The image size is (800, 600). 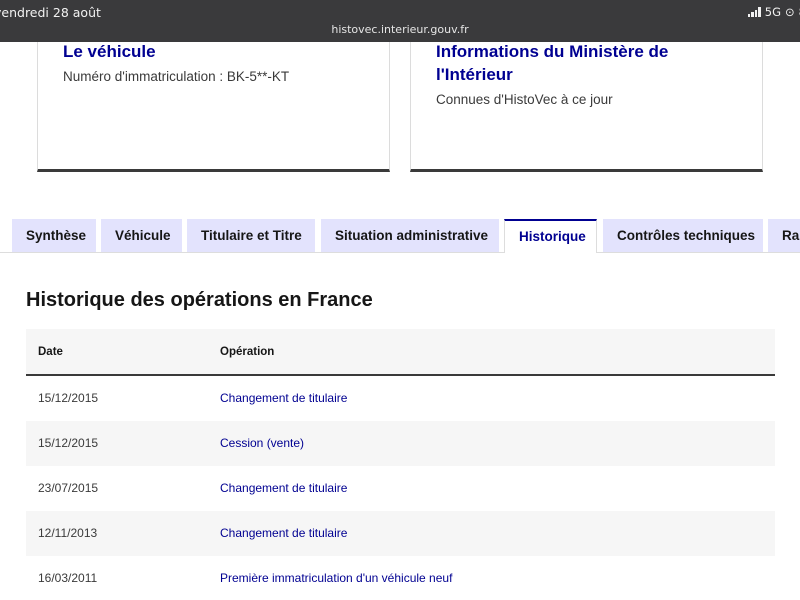 What do you see at coordinates (754, 12) in the screenshot?
I see `signal-icon` at bounding box center [754, 12].